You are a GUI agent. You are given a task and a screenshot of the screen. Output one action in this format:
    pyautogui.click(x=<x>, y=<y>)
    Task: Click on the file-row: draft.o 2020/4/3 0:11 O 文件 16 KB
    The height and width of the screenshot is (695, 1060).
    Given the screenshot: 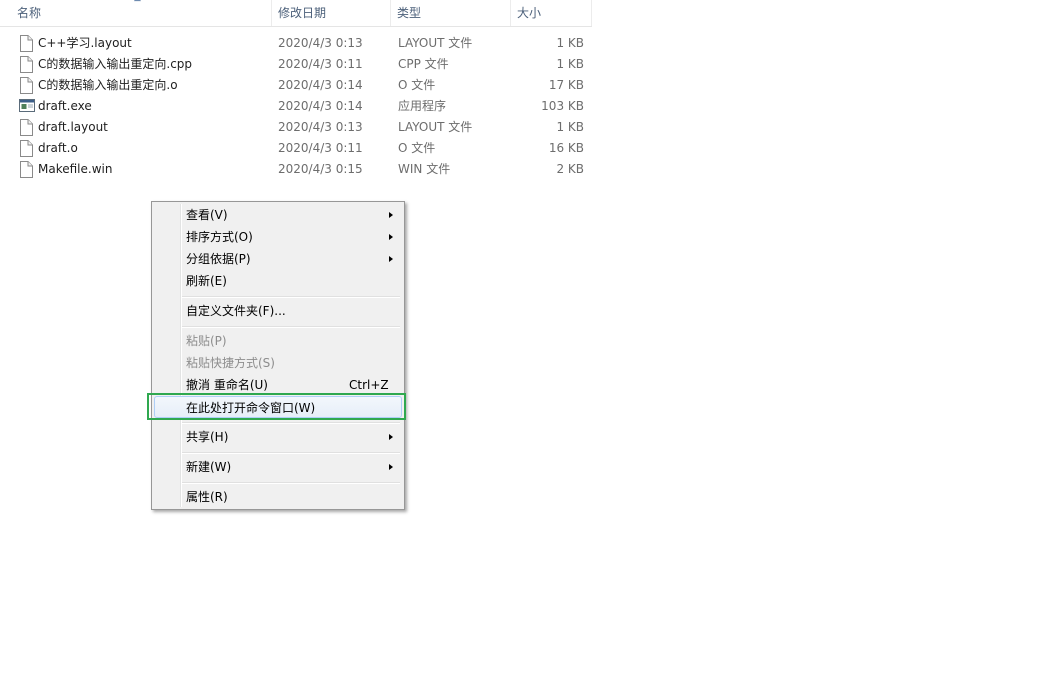 What is the action you would take?
    pyautogui.click(x=296, y=148)
    